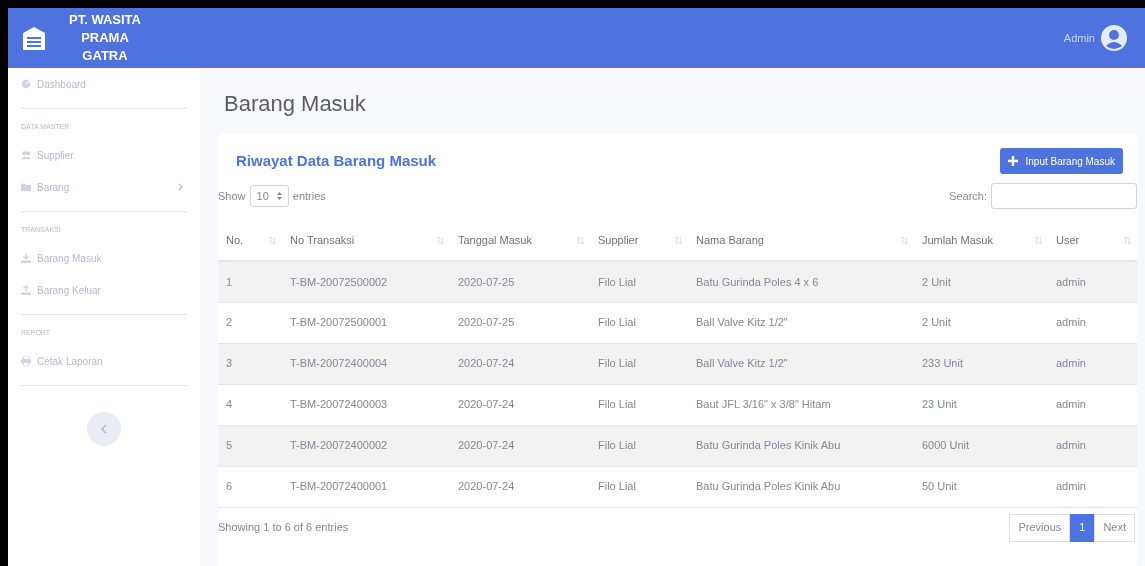 The width and height of the screenshot is (1145, 566). Describe the element at coordinates (26, 155) in the screenshot. I see `users-icon` at that location.